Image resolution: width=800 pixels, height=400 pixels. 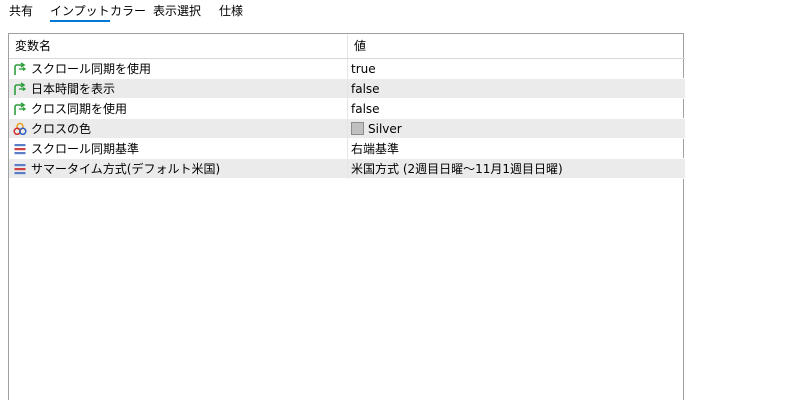 I want to click on table-header: 変数名 値, so click(x=347, y=46).